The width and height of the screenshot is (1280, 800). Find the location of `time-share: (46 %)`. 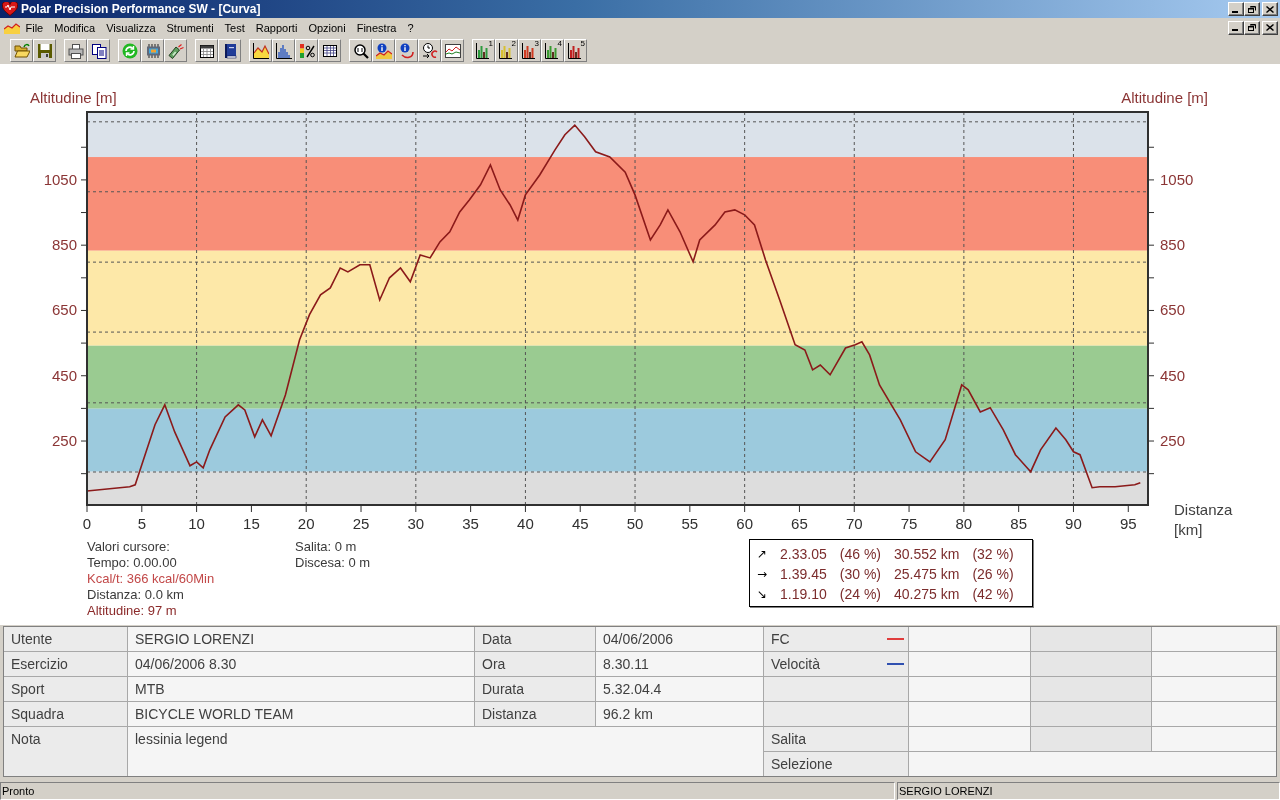

time-share: (46 %) is located at coordinates (860, 554).